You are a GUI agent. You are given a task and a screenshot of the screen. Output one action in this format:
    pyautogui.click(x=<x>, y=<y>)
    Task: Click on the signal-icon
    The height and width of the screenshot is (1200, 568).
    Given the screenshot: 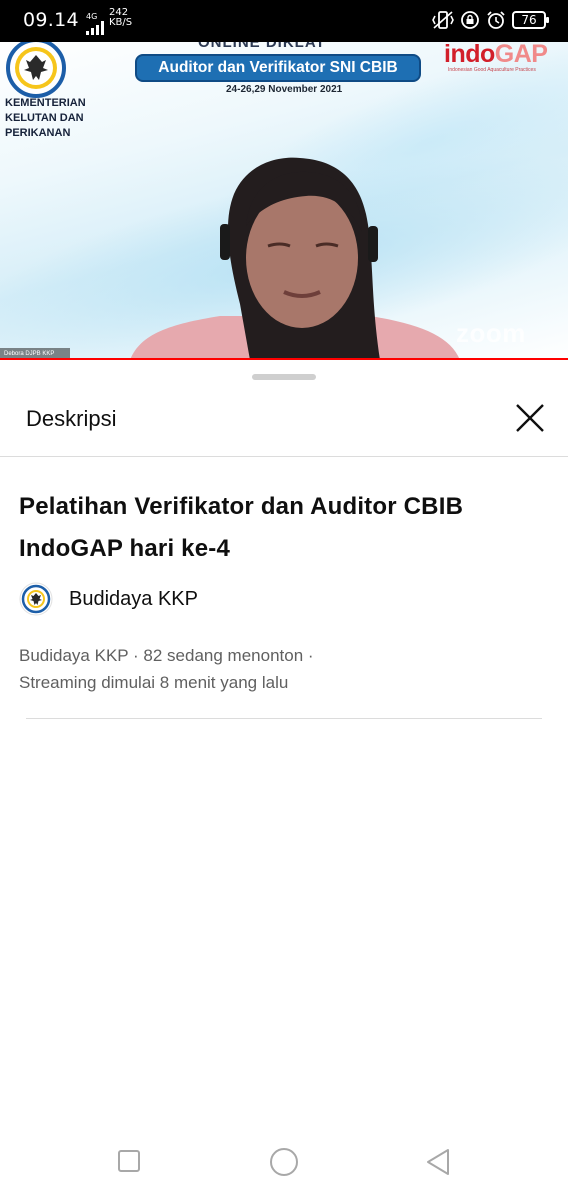 What is the action you would take?
    pyautogui.click(x=95, y=28)
    